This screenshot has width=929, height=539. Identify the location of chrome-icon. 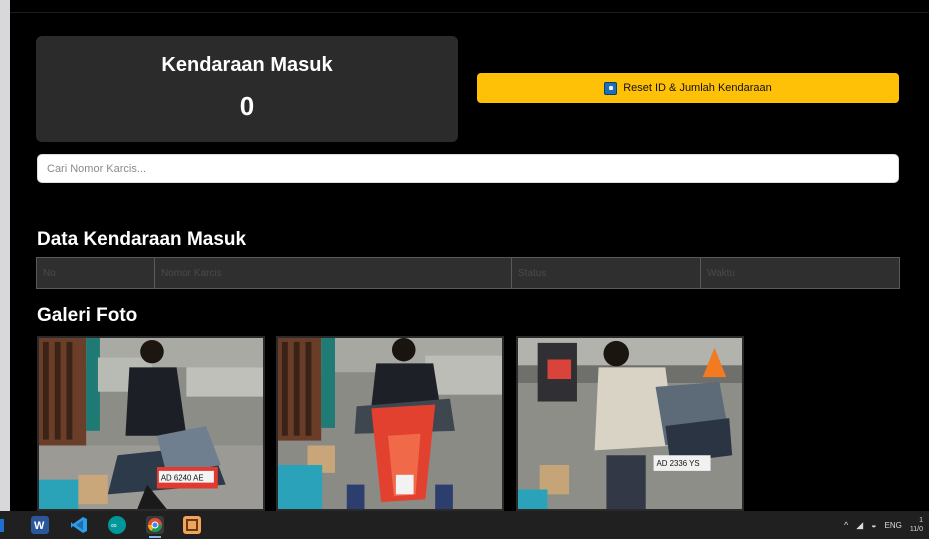
(155, 527).